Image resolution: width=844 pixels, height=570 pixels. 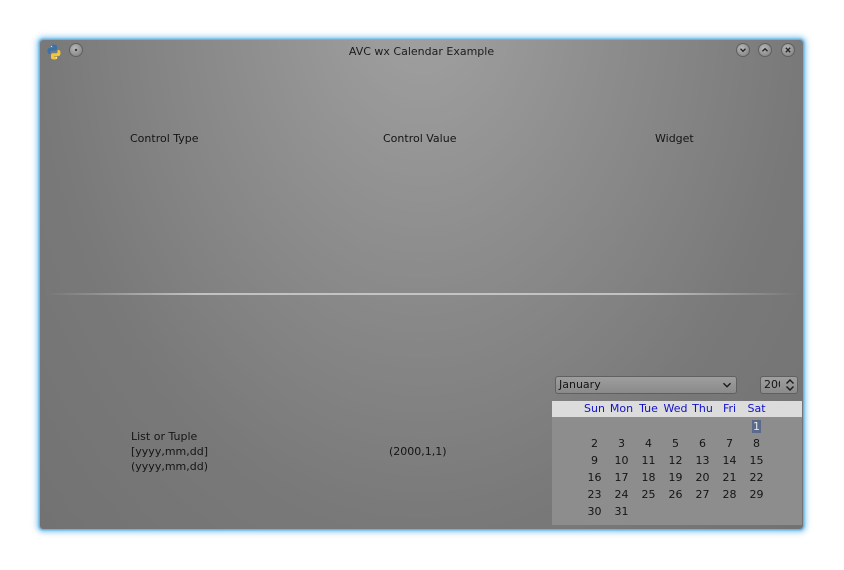 I want to click on calendar-day: 7, so click(x=729, y=443).